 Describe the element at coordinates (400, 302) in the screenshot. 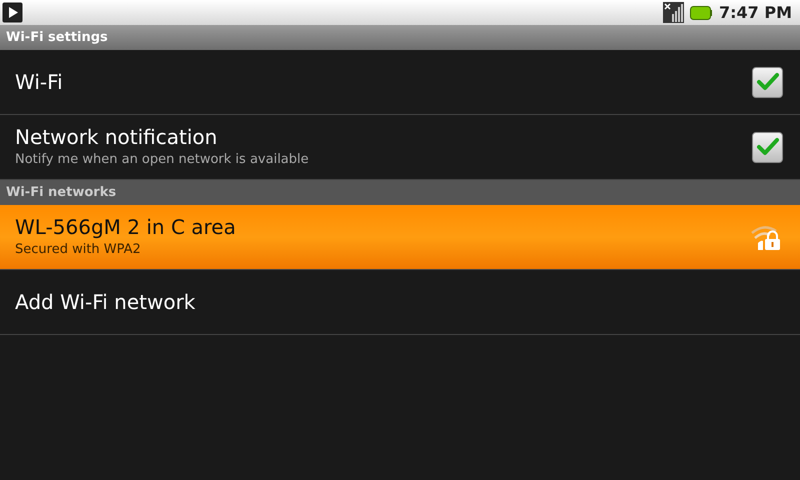

I see `add-network-row: Add Wi-Fi network` at that location.